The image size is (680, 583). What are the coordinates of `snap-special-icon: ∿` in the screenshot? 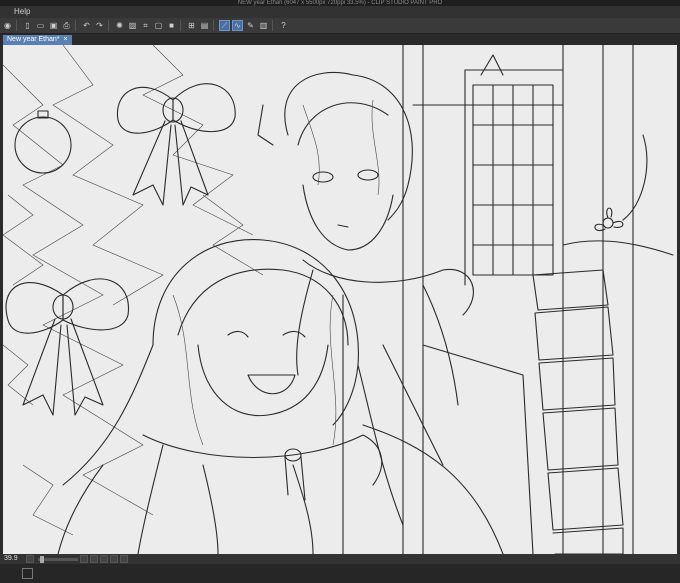 It's located at (237, 25).